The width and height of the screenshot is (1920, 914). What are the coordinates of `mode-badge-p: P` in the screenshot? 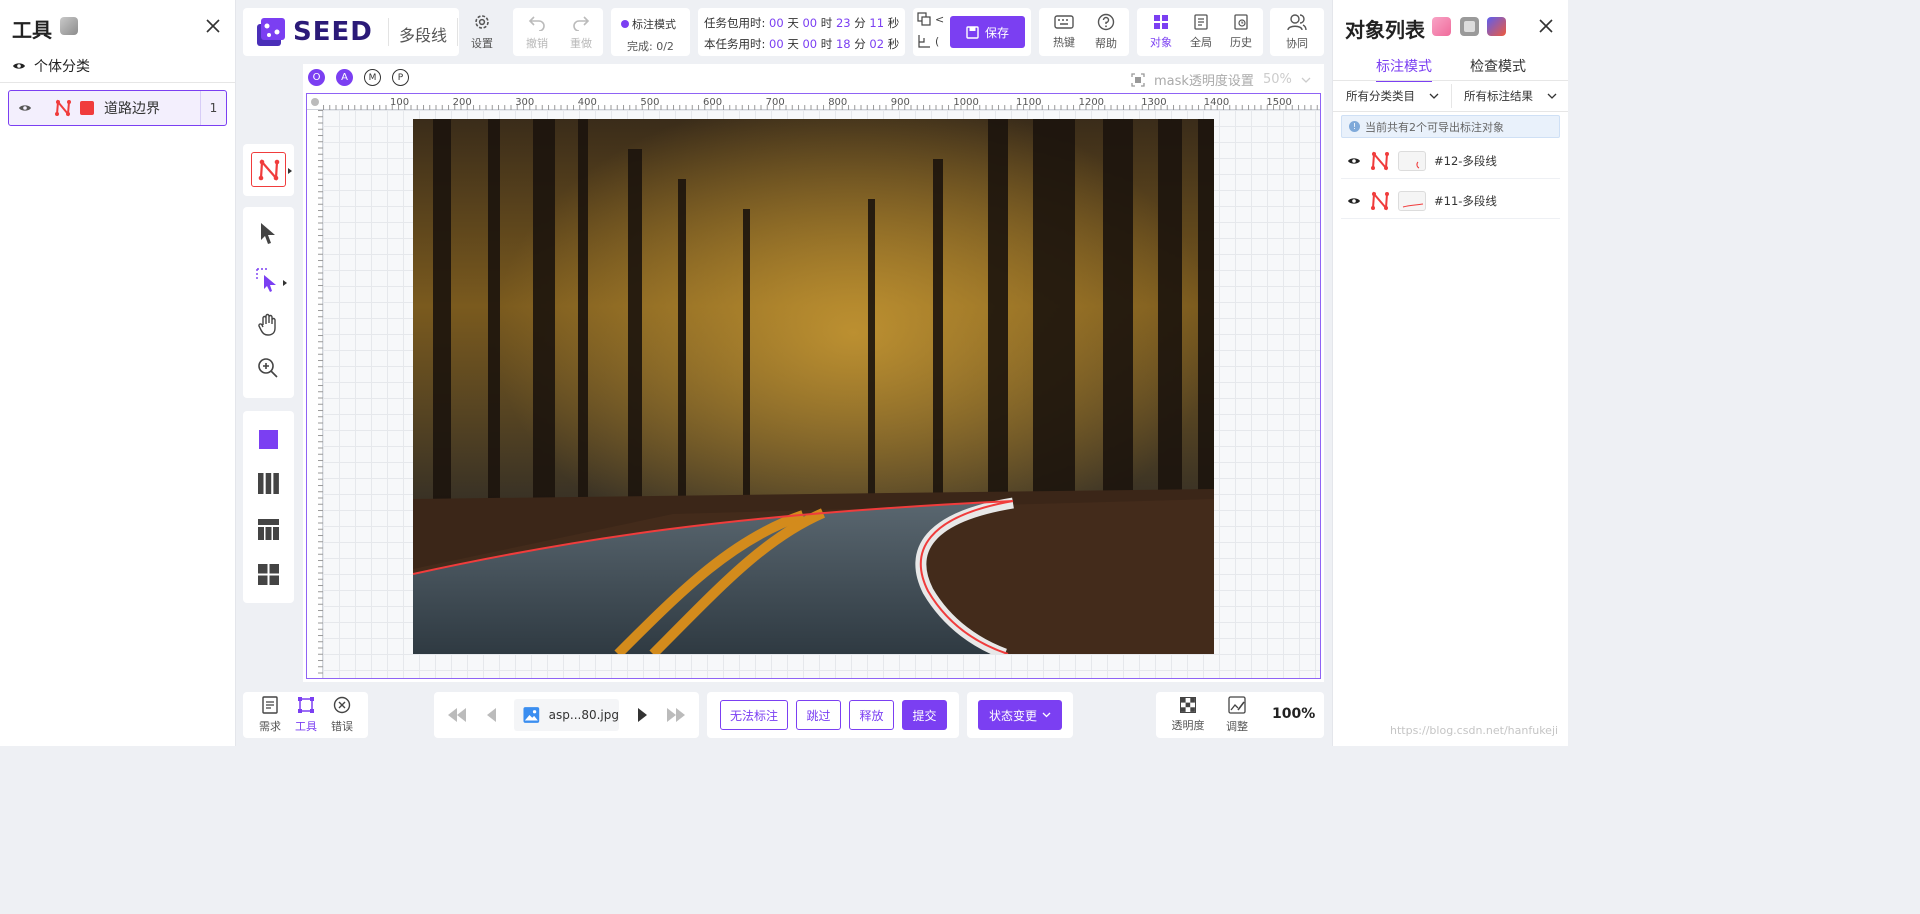 It's located at (400, 77).